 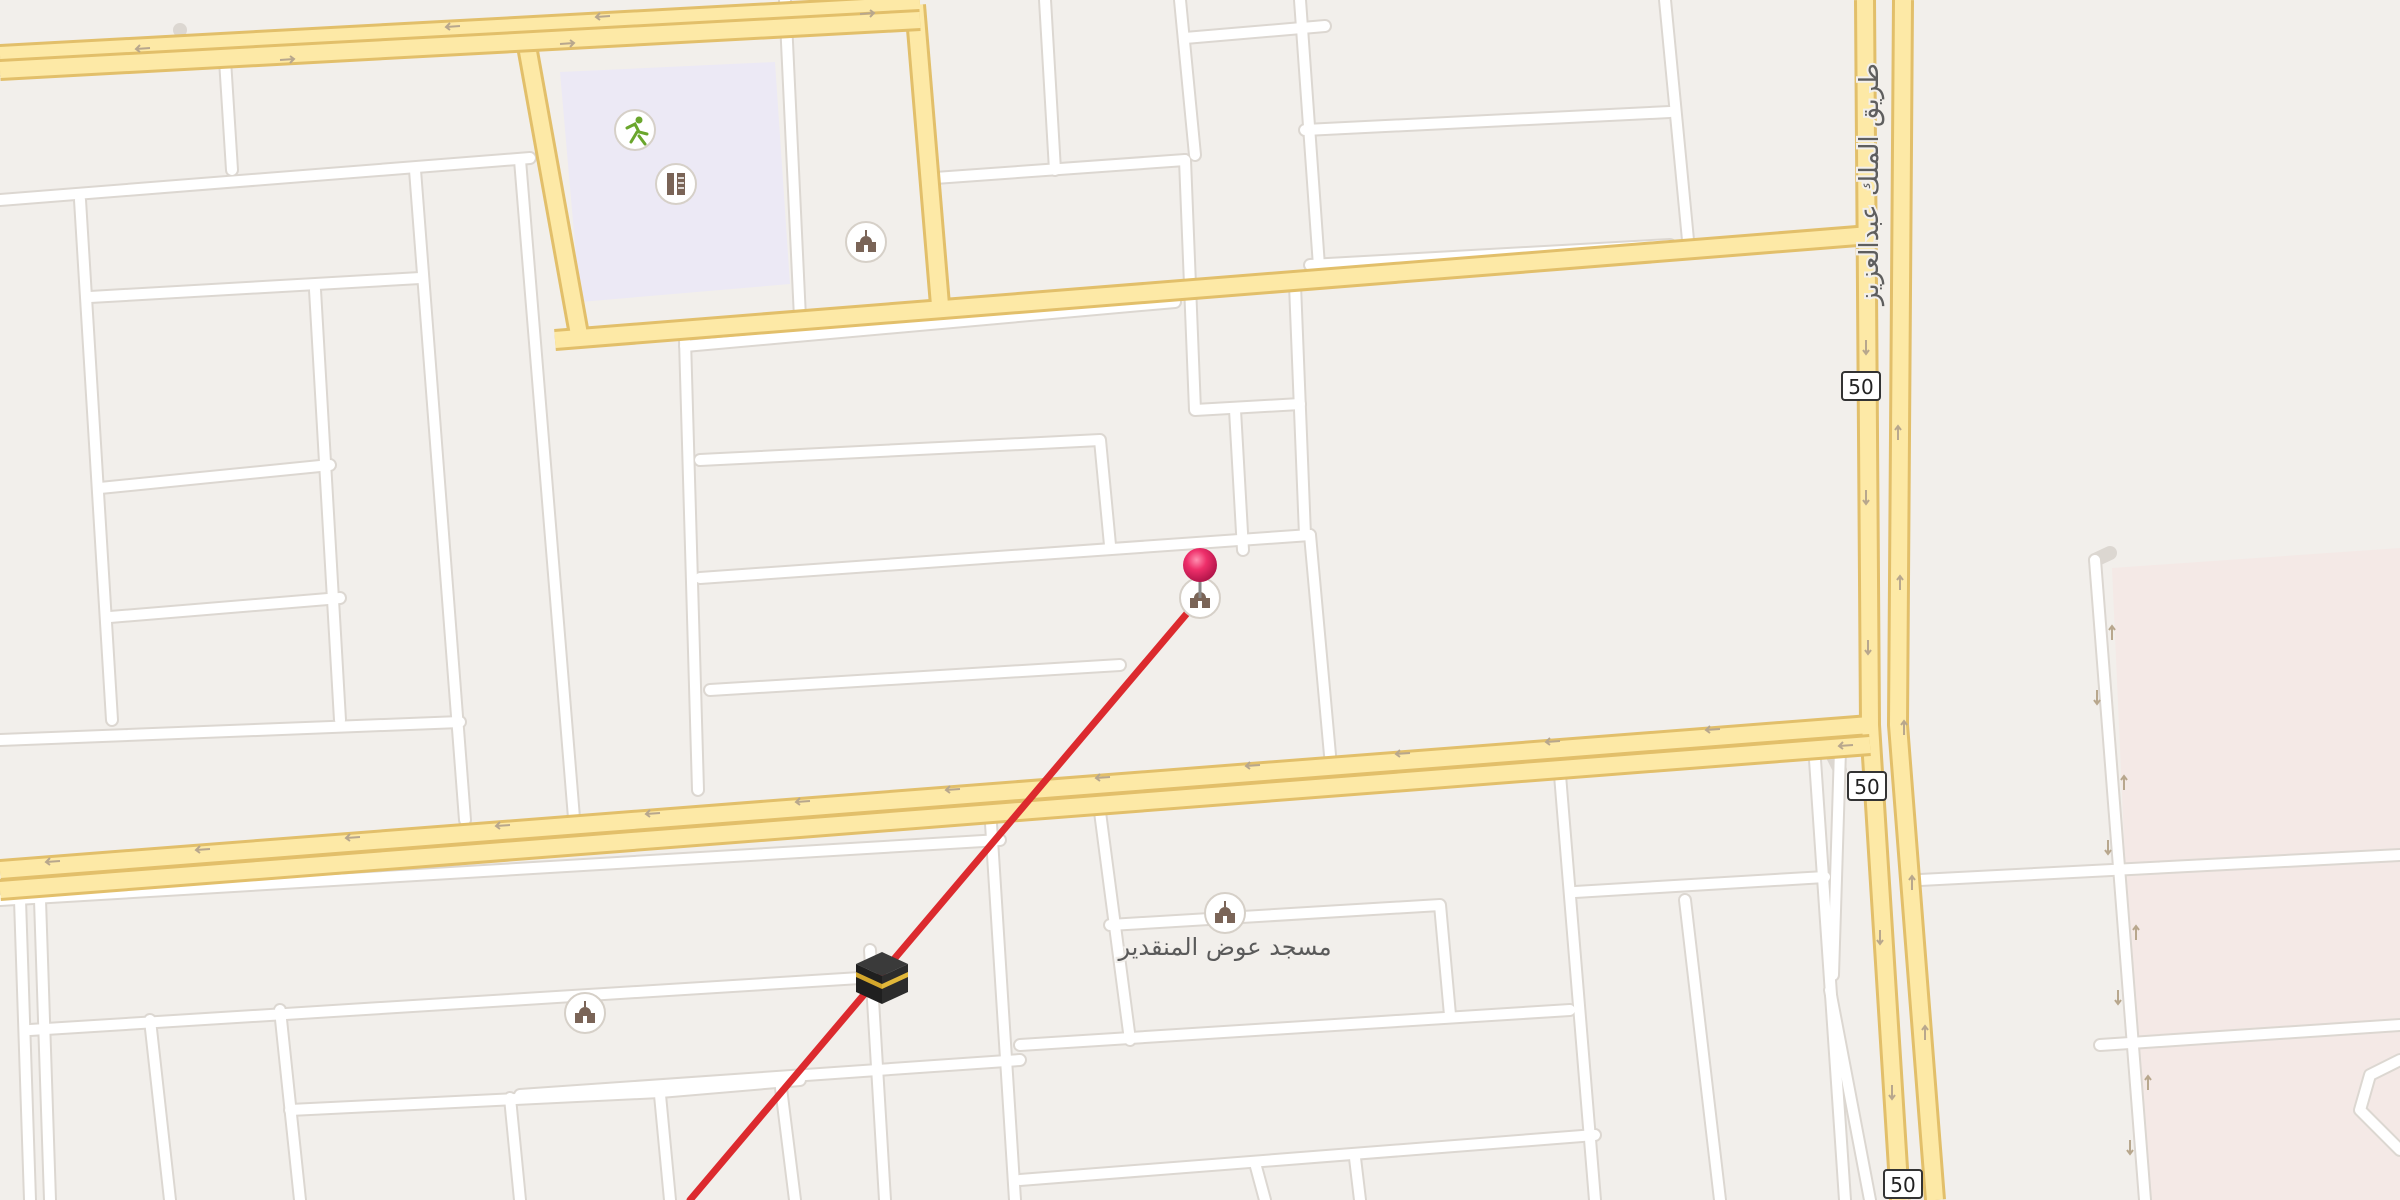 What do you see at coordinates (1224, 947) in the screenshot?
I see `mosque-label: مسجد عوض المنقدير` at bounding box center [1224, 947].